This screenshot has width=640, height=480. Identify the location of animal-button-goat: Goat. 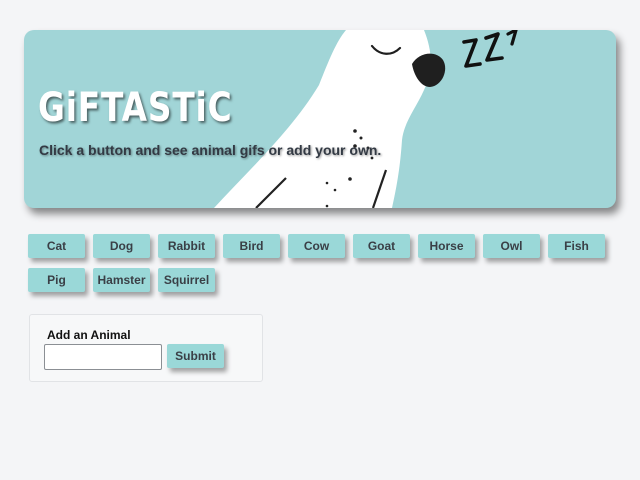
(381, 246).